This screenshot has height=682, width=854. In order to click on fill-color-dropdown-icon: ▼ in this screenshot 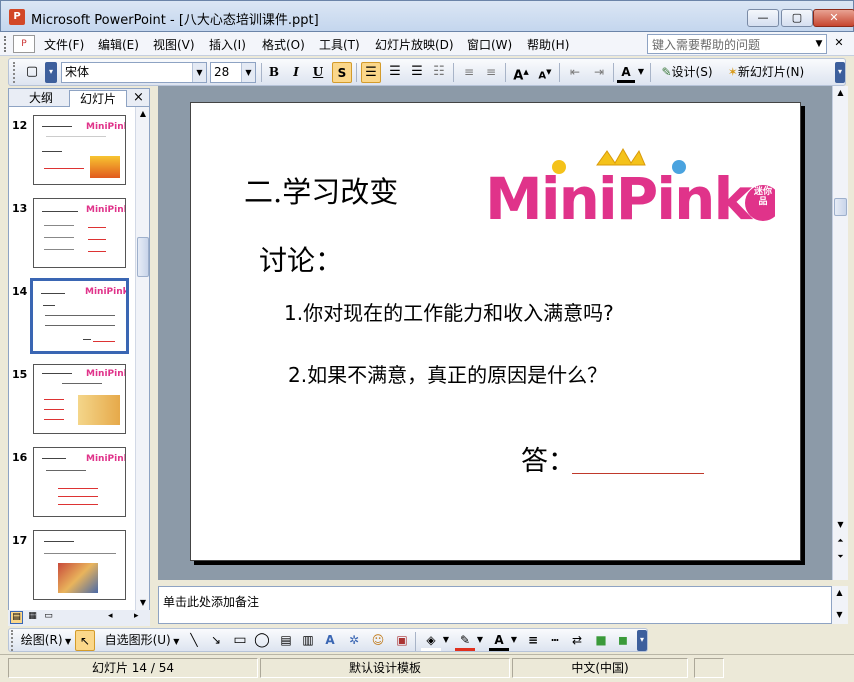, I will do `click(446, 640)`.